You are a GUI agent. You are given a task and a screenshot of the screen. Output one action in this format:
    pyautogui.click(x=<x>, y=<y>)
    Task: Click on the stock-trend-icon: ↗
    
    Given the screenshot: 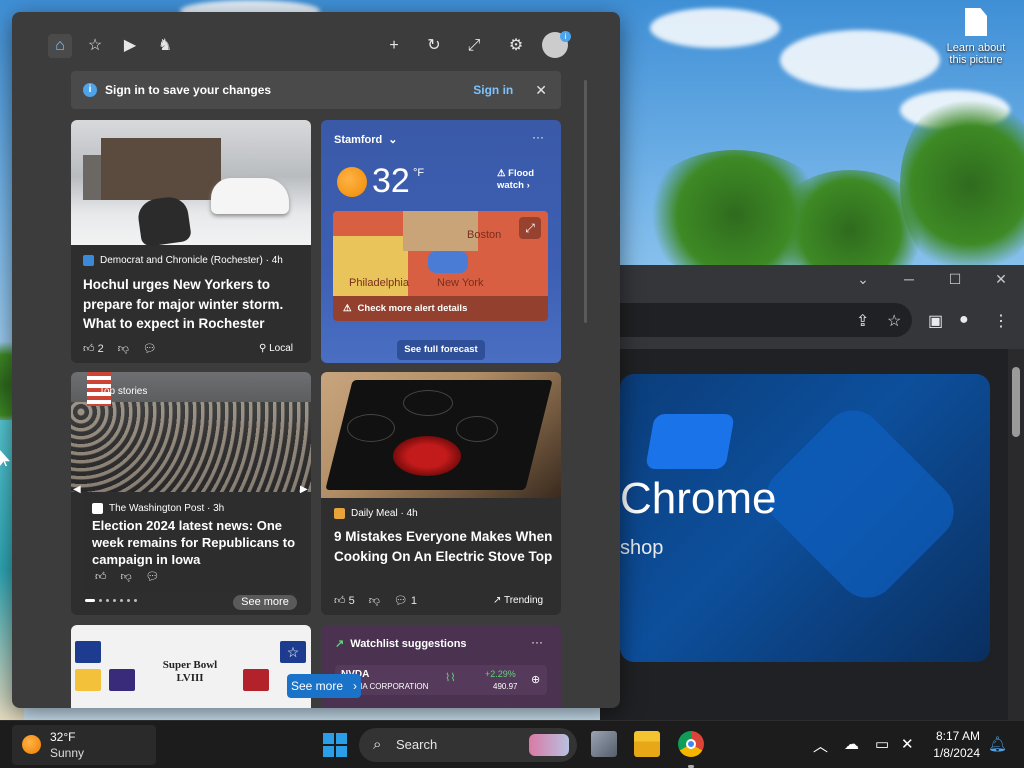 What is the action you would take?
    pyautogui.click(x=340, y=644)
    